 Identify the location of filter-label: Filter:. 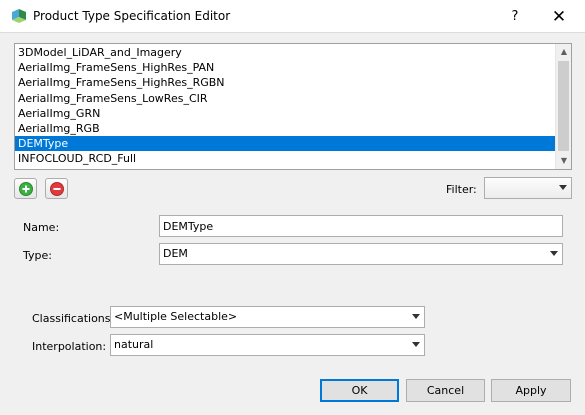
(461, 189).